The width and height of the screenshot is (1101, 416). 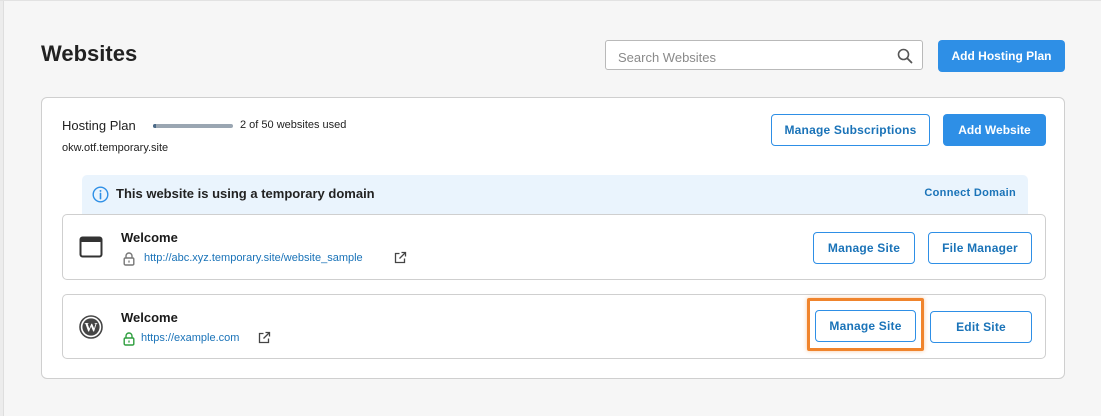 I want to click on wordpress-icon: W, so click(x=91, y=327).